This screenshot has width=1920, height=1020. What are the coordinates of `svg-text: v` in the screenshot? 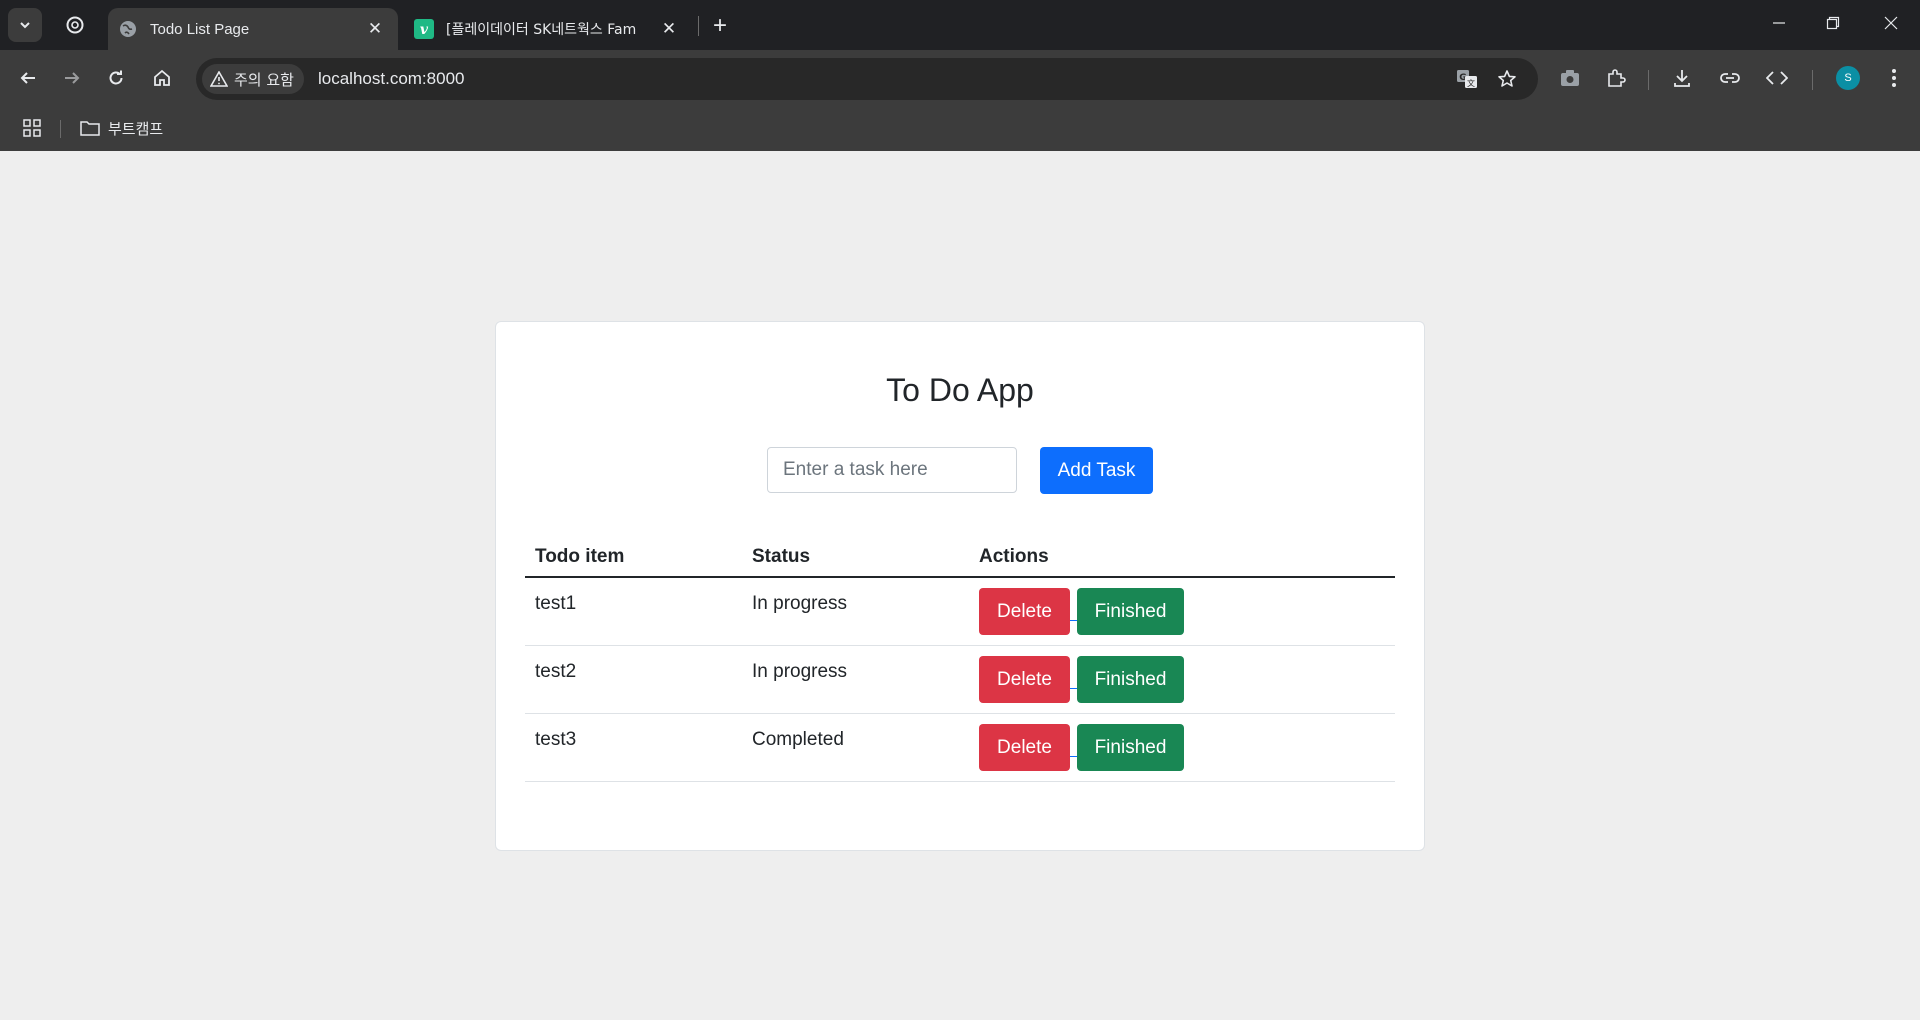 It's located at (424, 30).